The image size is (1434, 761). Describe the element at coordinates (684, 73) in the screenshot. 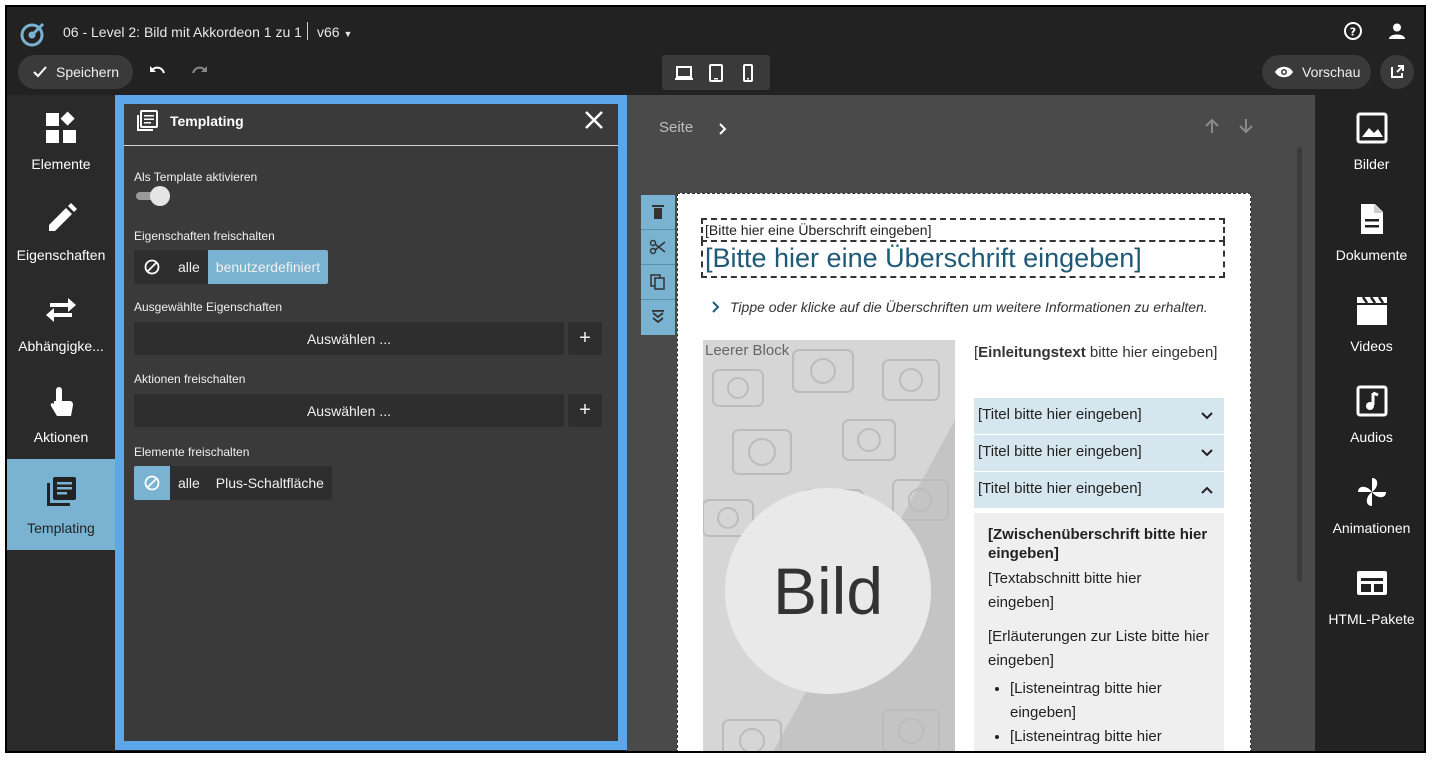

I see `laptop-icon` at that location.